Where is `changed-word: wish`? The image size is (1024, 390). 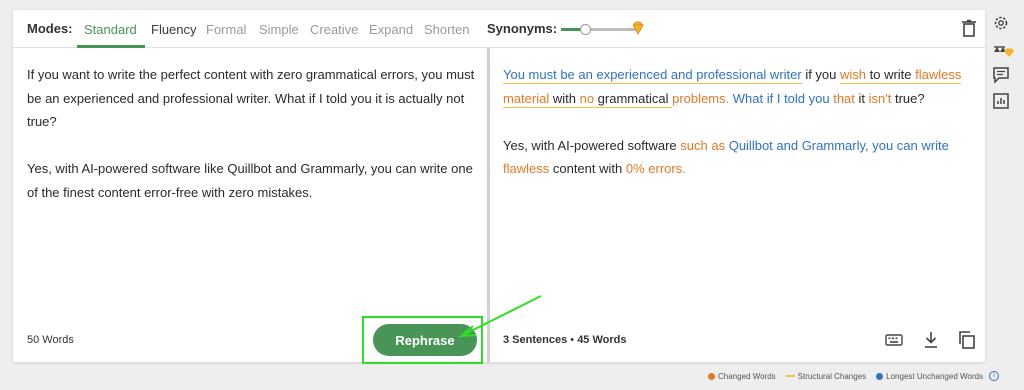 changed-word: wish is located at coordinates (853, 75).